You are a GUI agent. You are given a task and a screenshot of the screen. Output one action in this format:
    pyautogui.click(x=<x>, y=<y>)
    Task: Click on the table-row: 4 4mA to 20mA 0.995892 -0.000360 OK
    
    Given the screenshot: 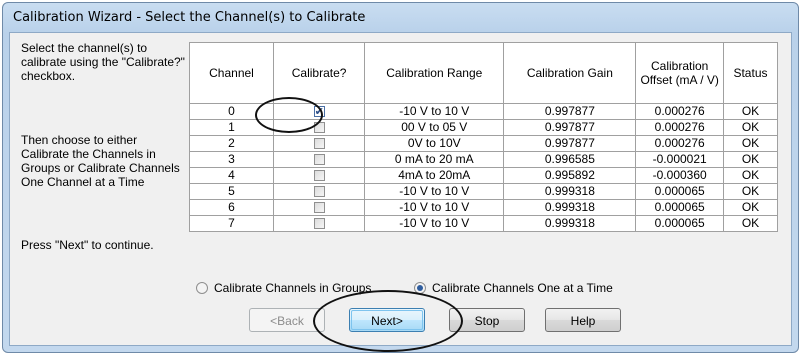 What is the action you would take?
    pyautogui.click(x=484, y=175)
    